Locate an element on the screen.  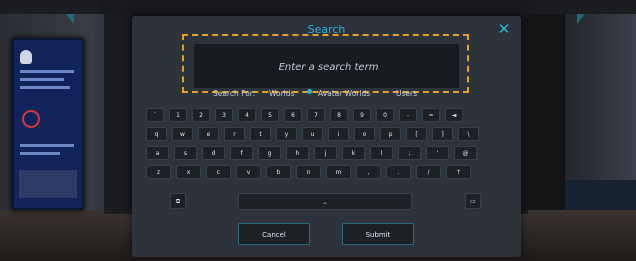
key-row4-4: b is located at coordinates (278, 172).